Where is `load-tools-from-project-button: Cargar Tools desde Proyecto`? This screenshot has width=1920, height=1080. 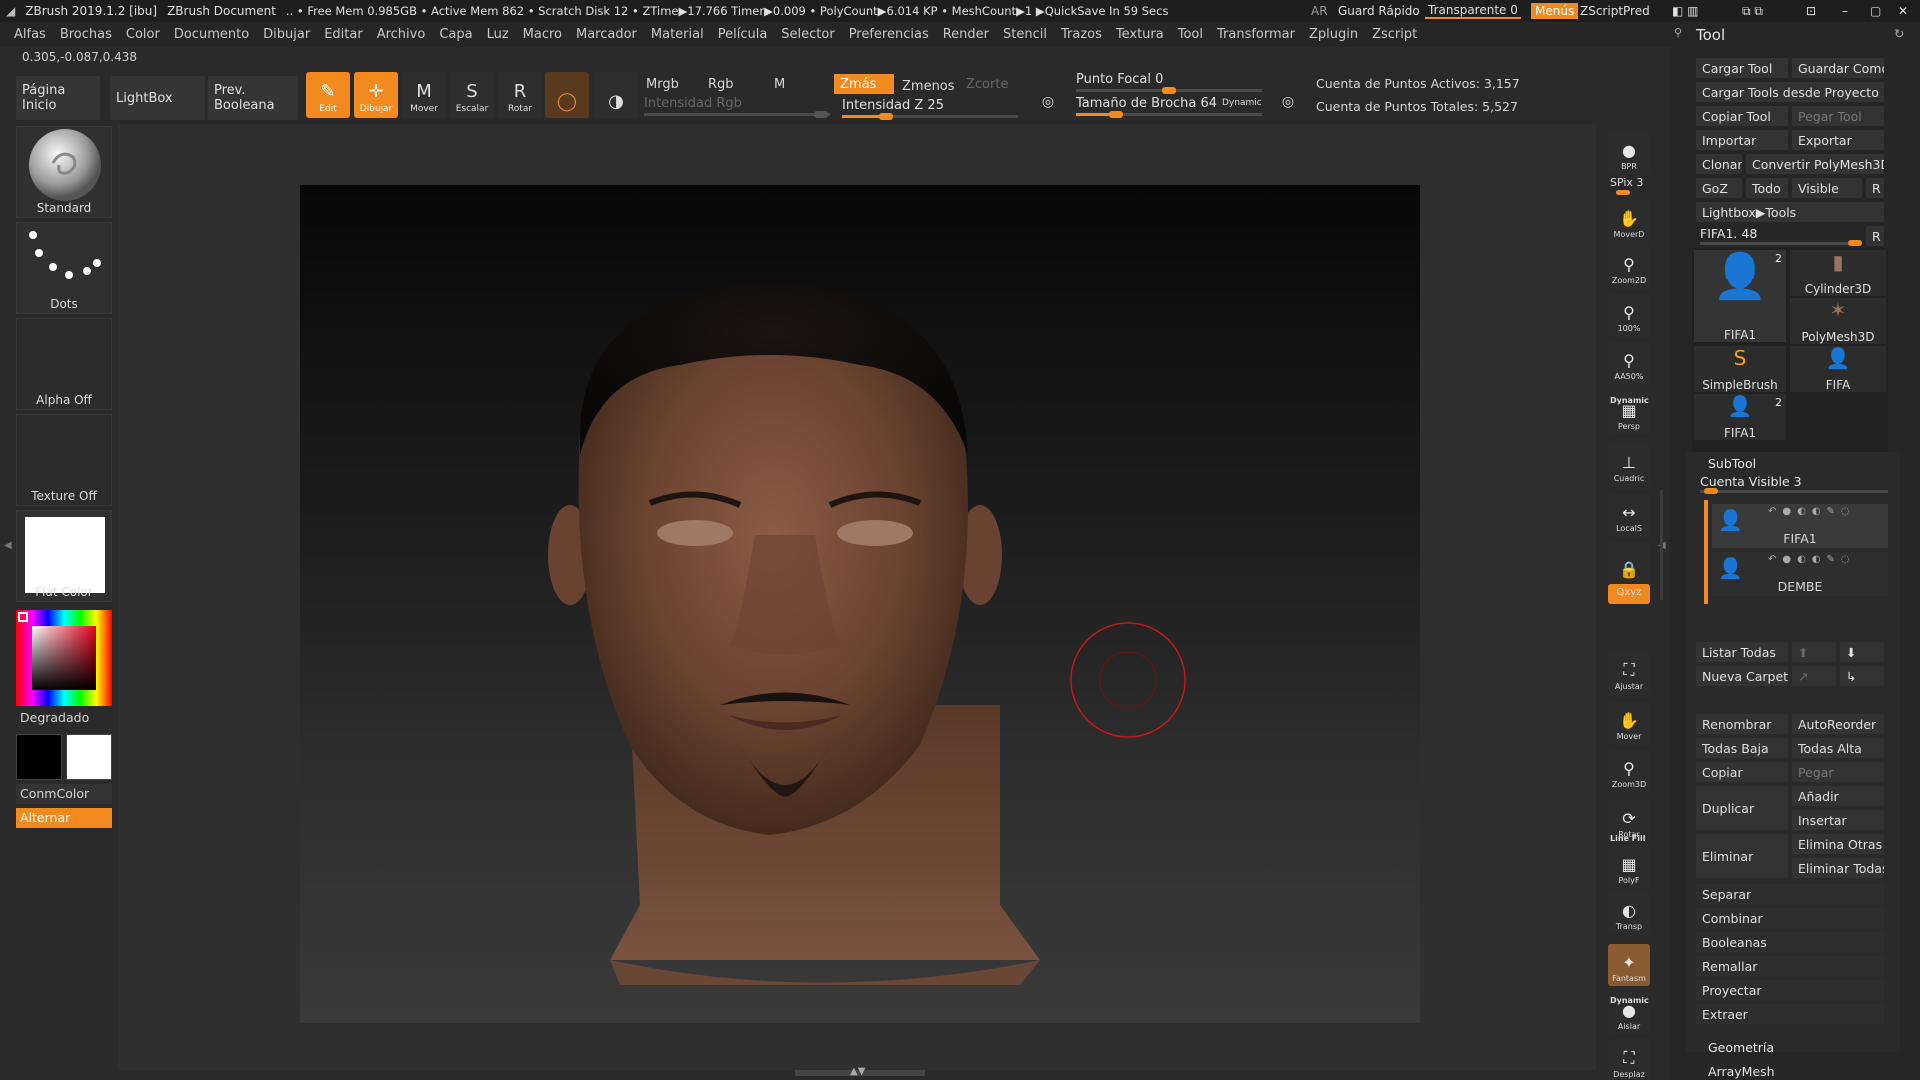
load-tools-from-project-button: Cargar Tools desde Proyecto is located at coordinates (1790, 92).